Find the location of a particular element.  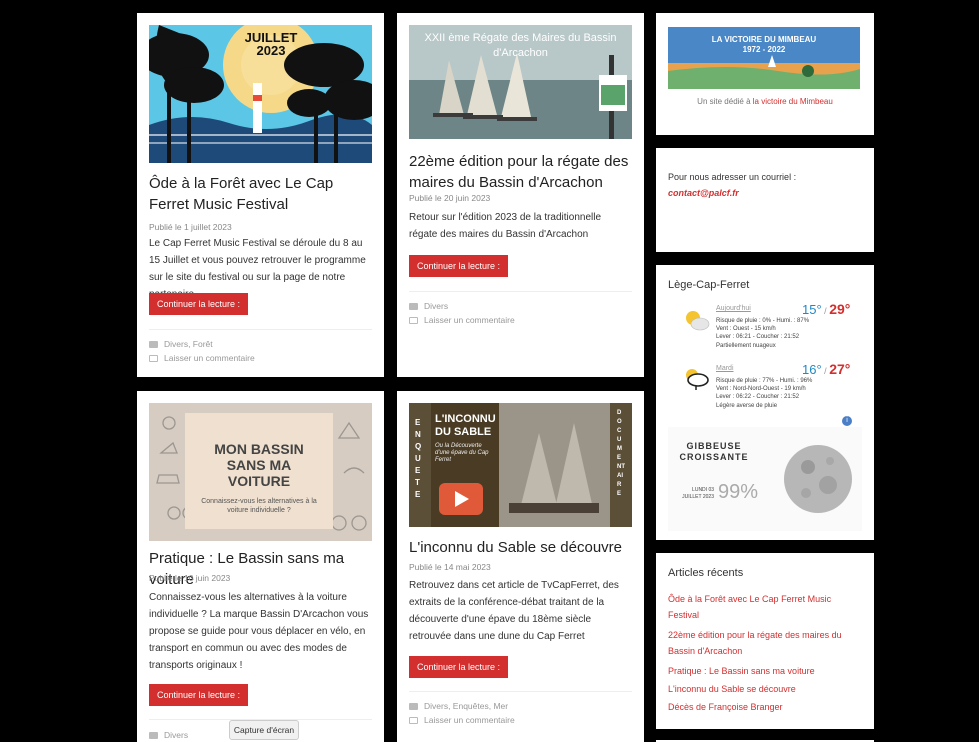

victoire-caption: Un site dédié à la victoire du Mimbeau is located at coordinates (765, 101).